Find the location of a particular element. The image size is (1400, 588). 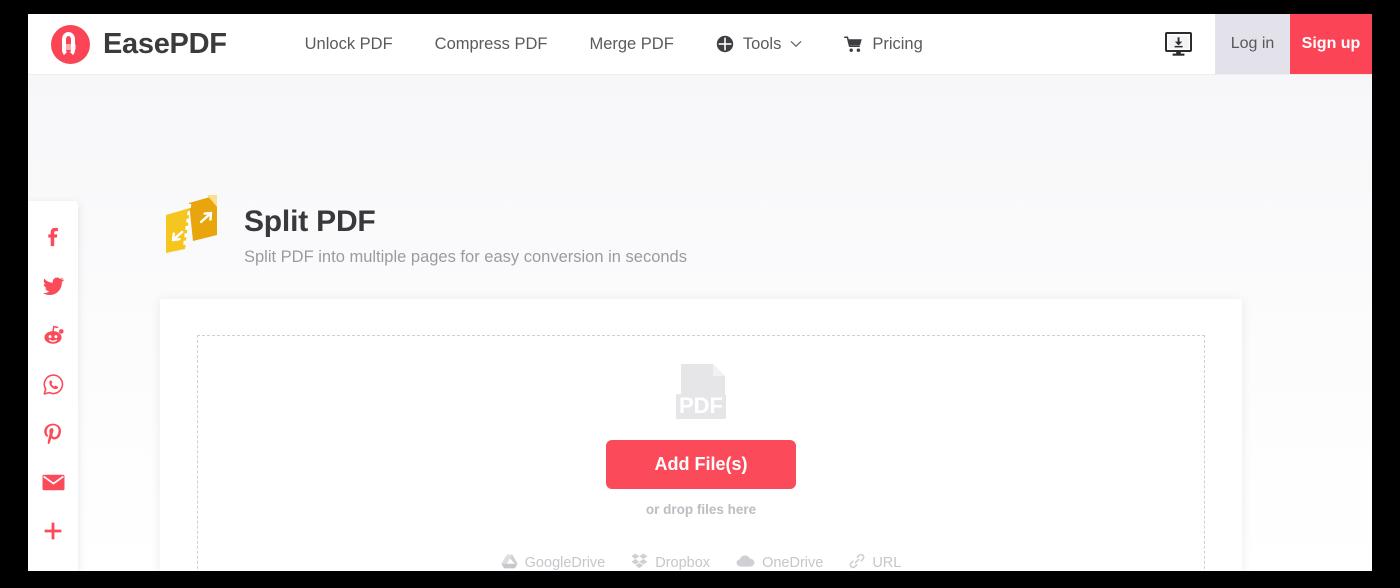

signup-button: Sign up is located at coordinates (1331, 44).